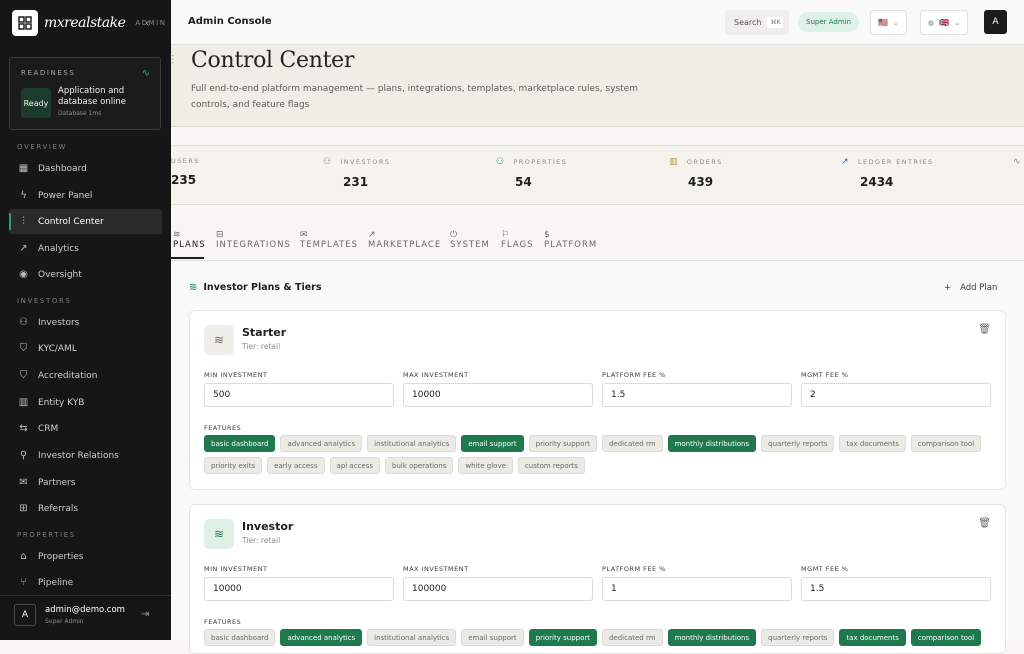  I want to click on readiness-status: Ready, so click(36, 103).